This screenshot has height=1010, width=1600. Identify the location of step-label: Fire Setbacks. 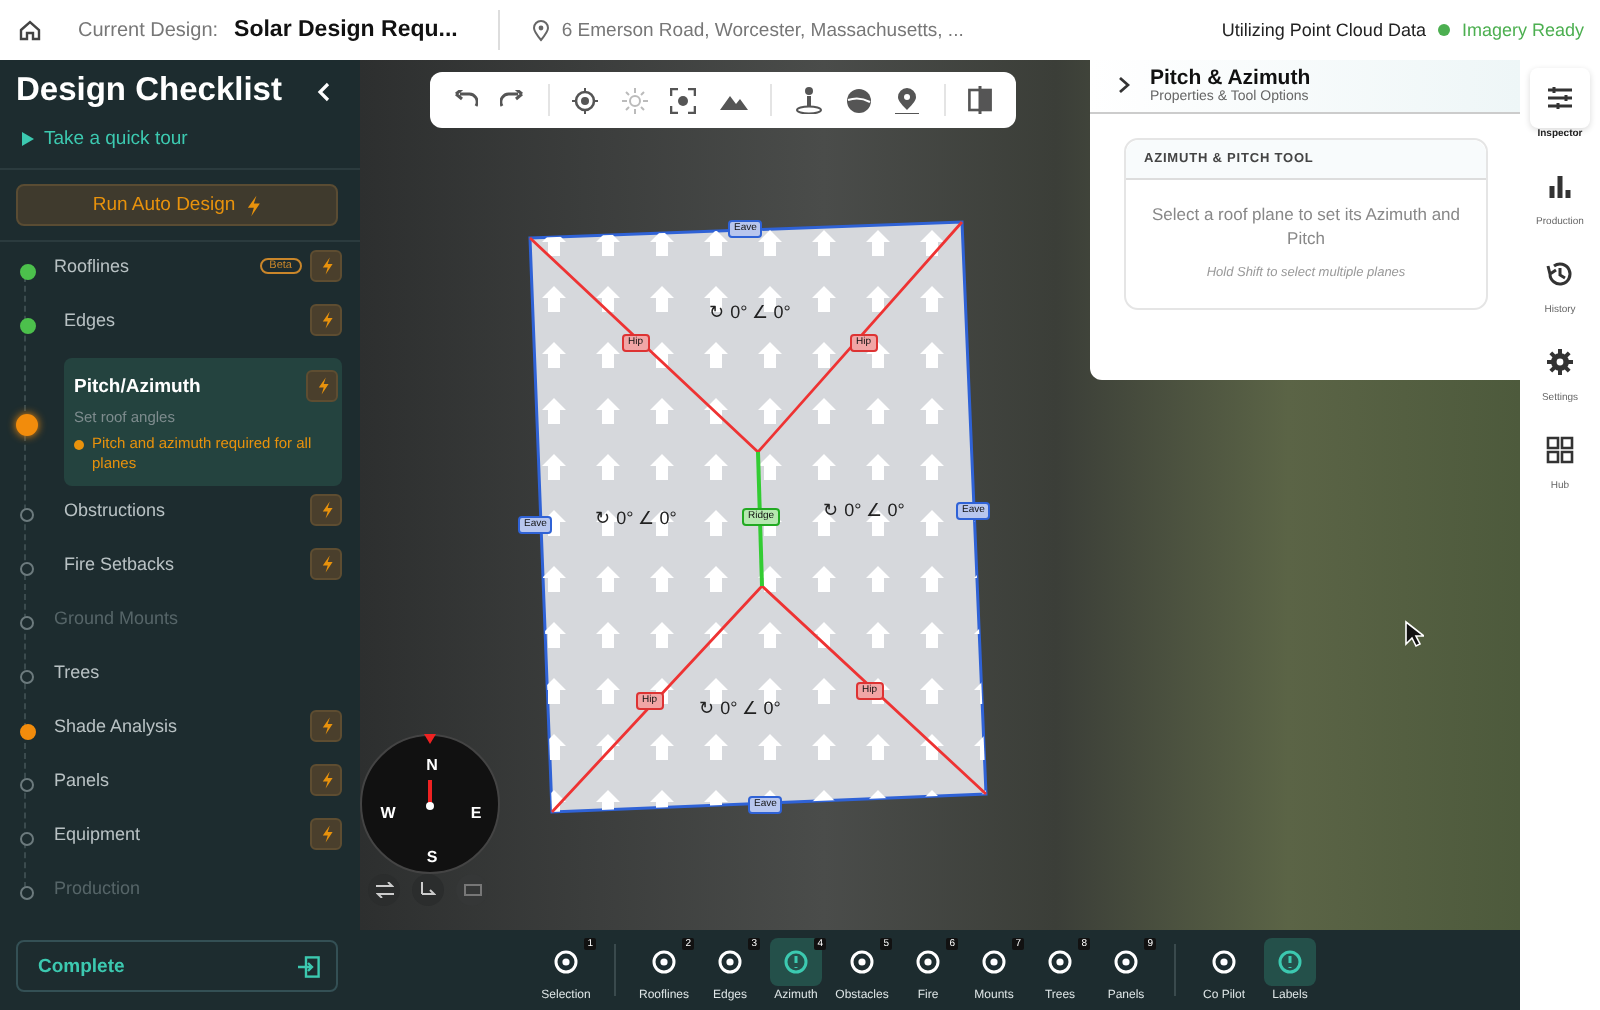
(183, 564).